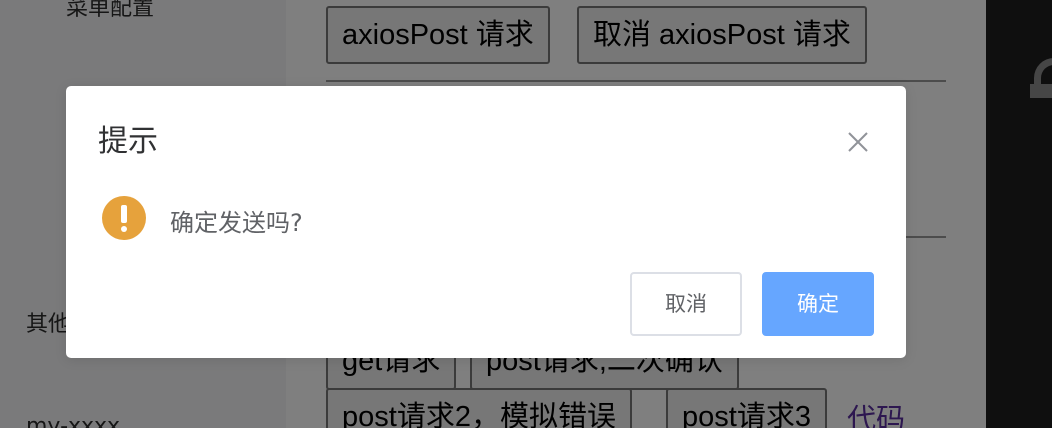 The width and height of the screenshot is (1052, 428). I want to click on cancel-button: 取消, so click(686, 304).